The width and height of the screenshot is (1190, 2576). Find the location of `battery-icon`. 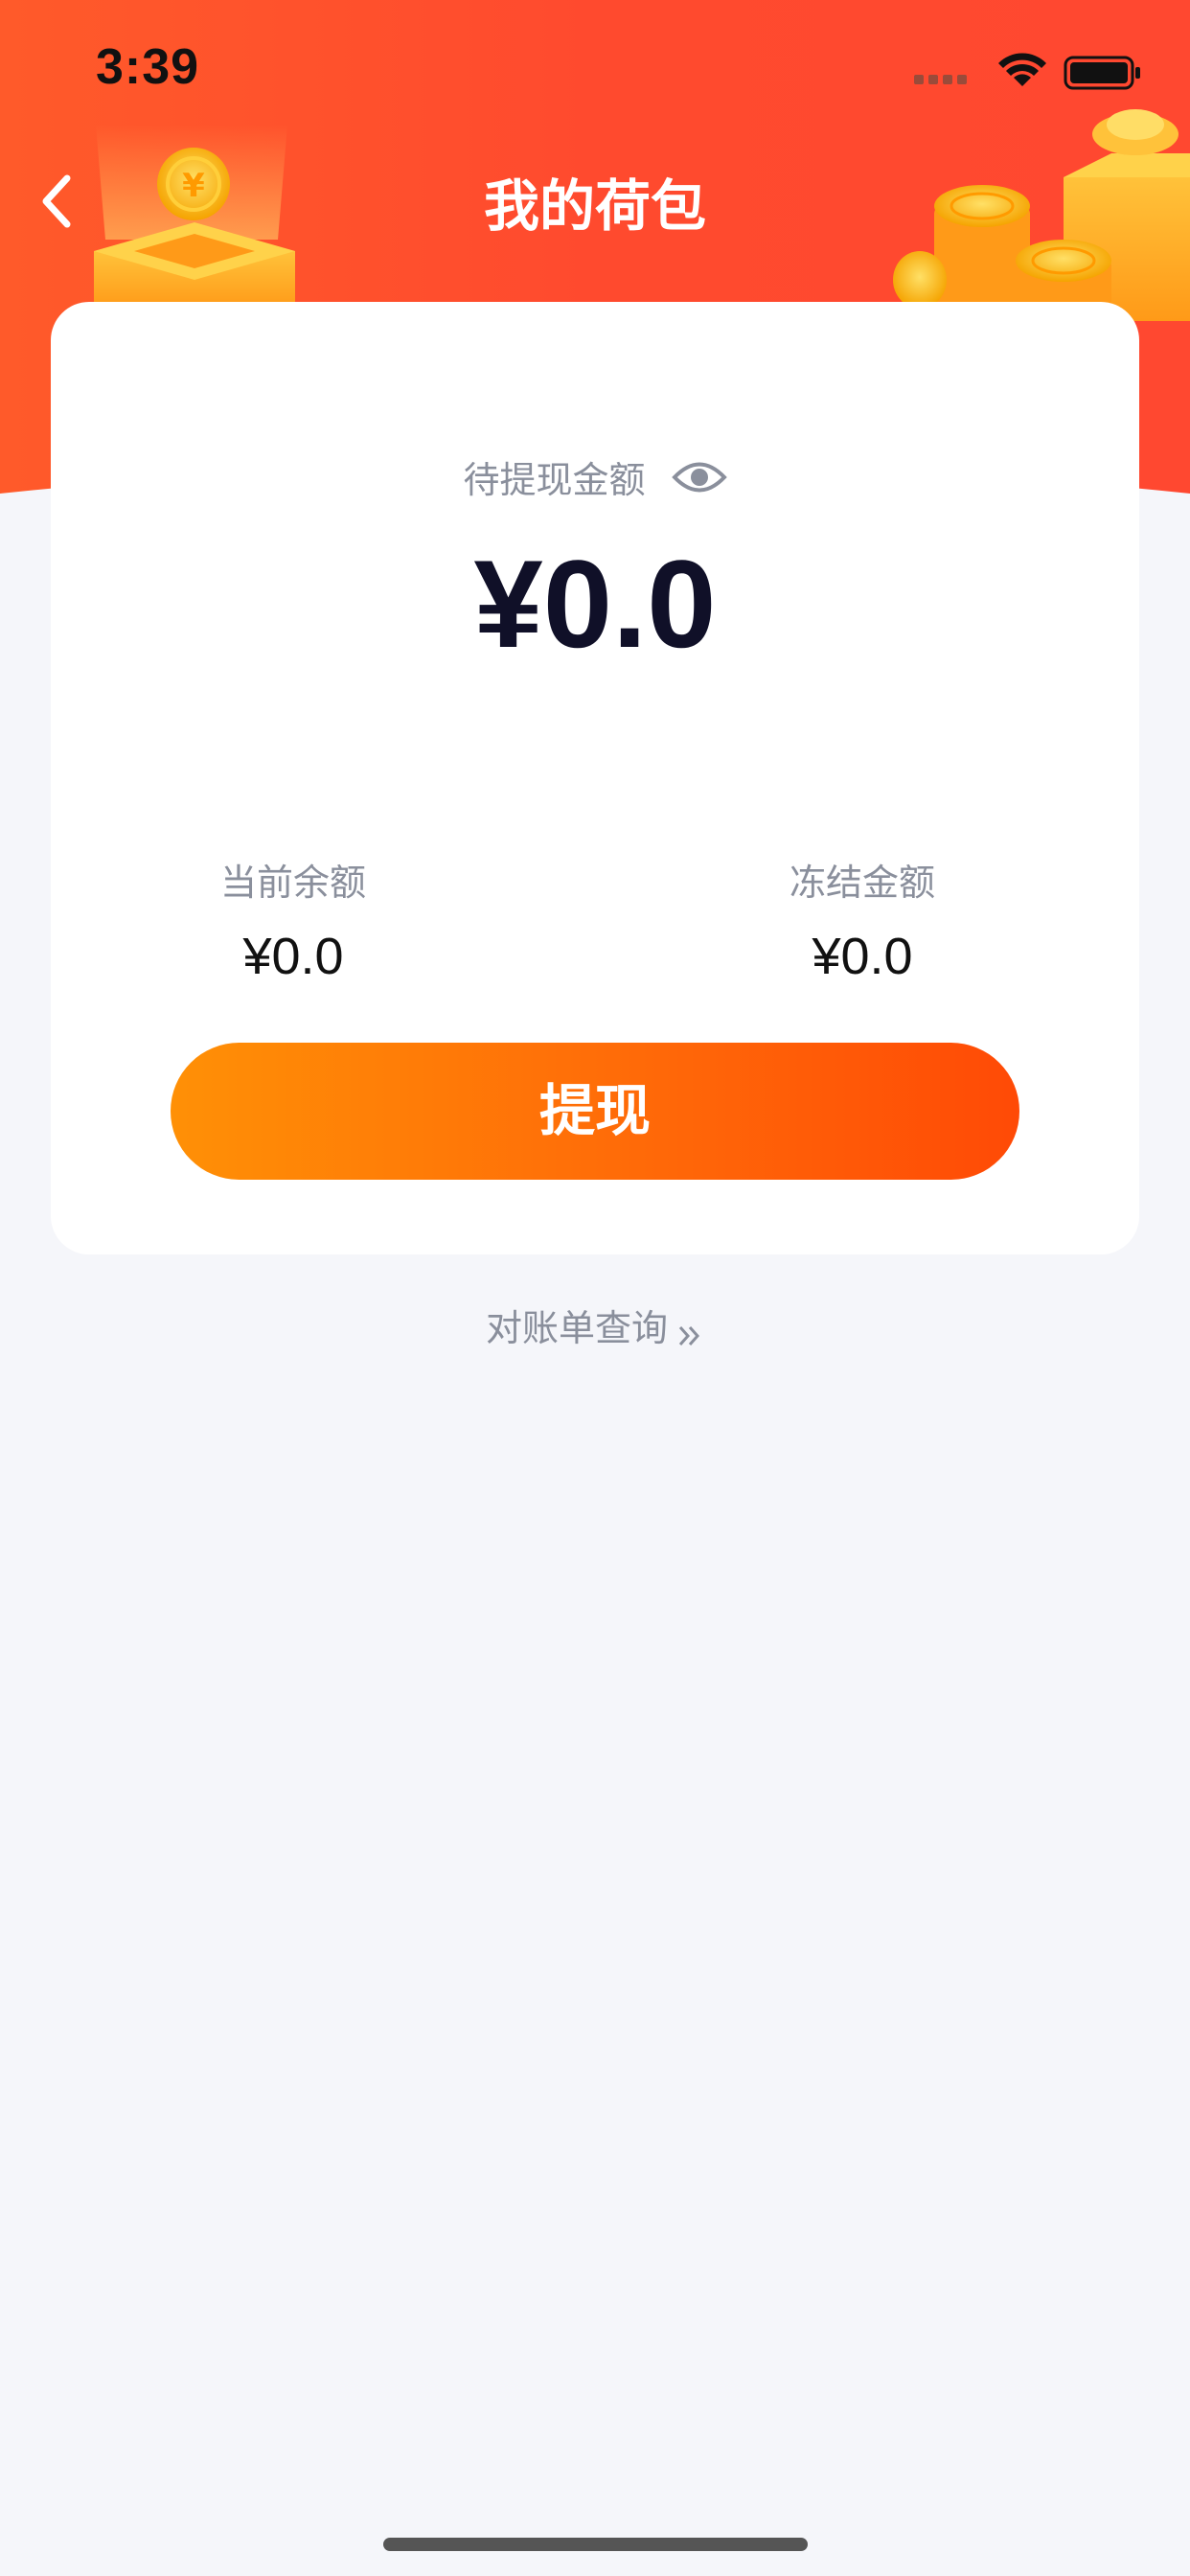

battery-icon is located at coordinates (1102, 73).